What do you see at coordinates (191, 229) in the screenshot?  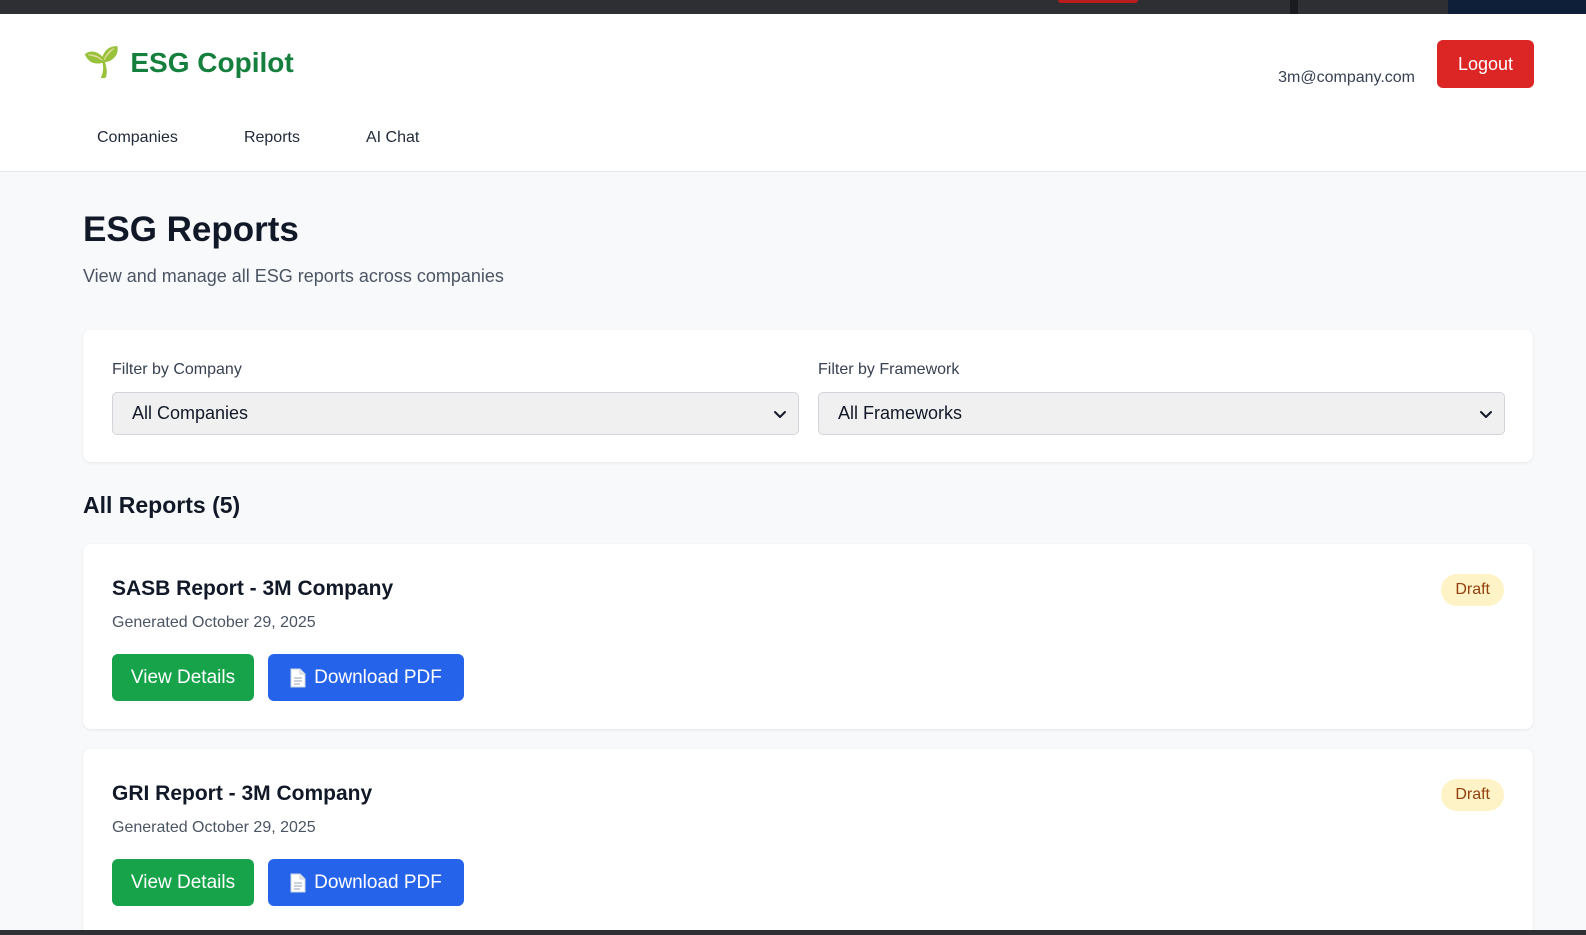 I see `page-title: ESG Reports` at bounding box center [191, 229].